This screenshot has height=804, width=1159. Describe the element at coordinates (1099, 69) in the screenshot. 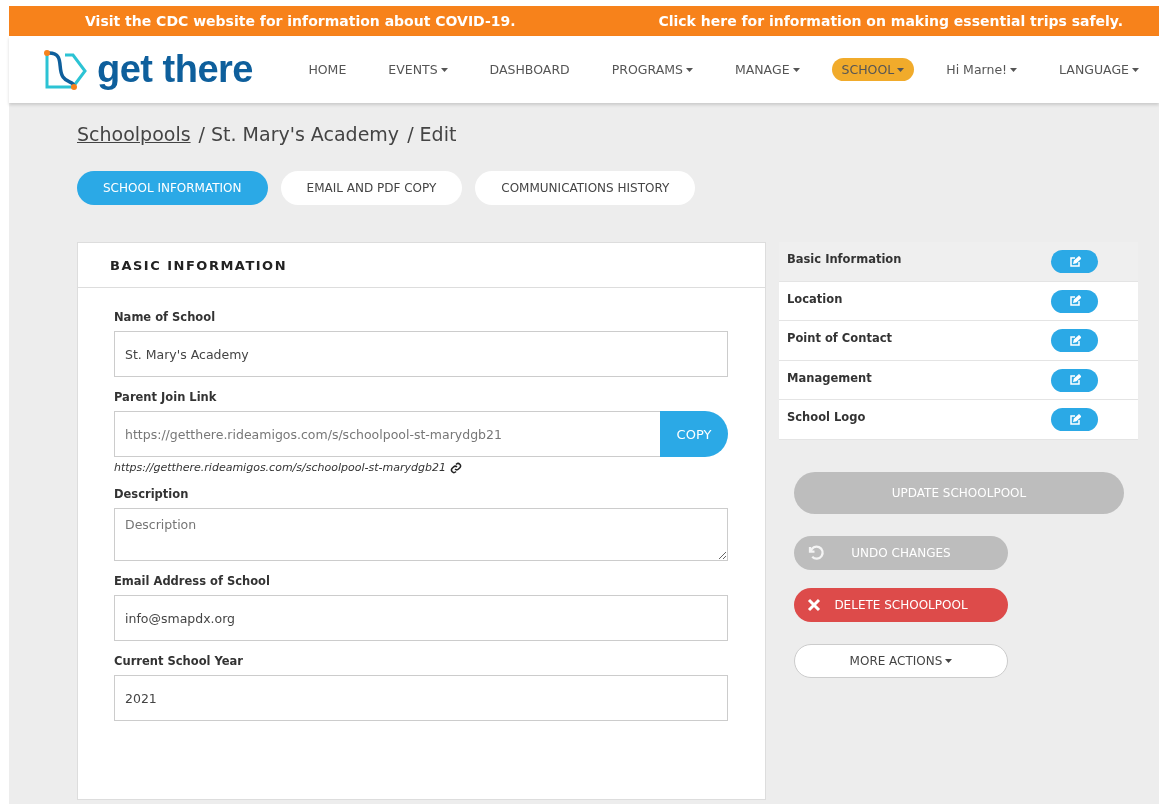

I see `nav-link: LANGUAGE` at that location.